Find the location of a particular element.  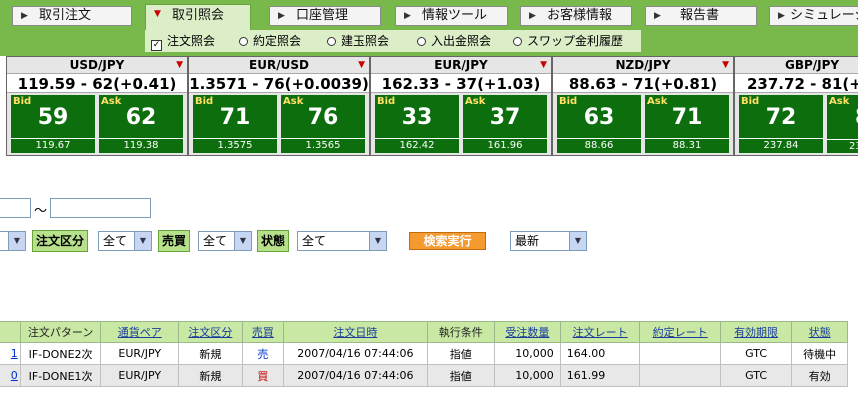

col-header-date: 注文日時 is located at coordinates (355, 332).